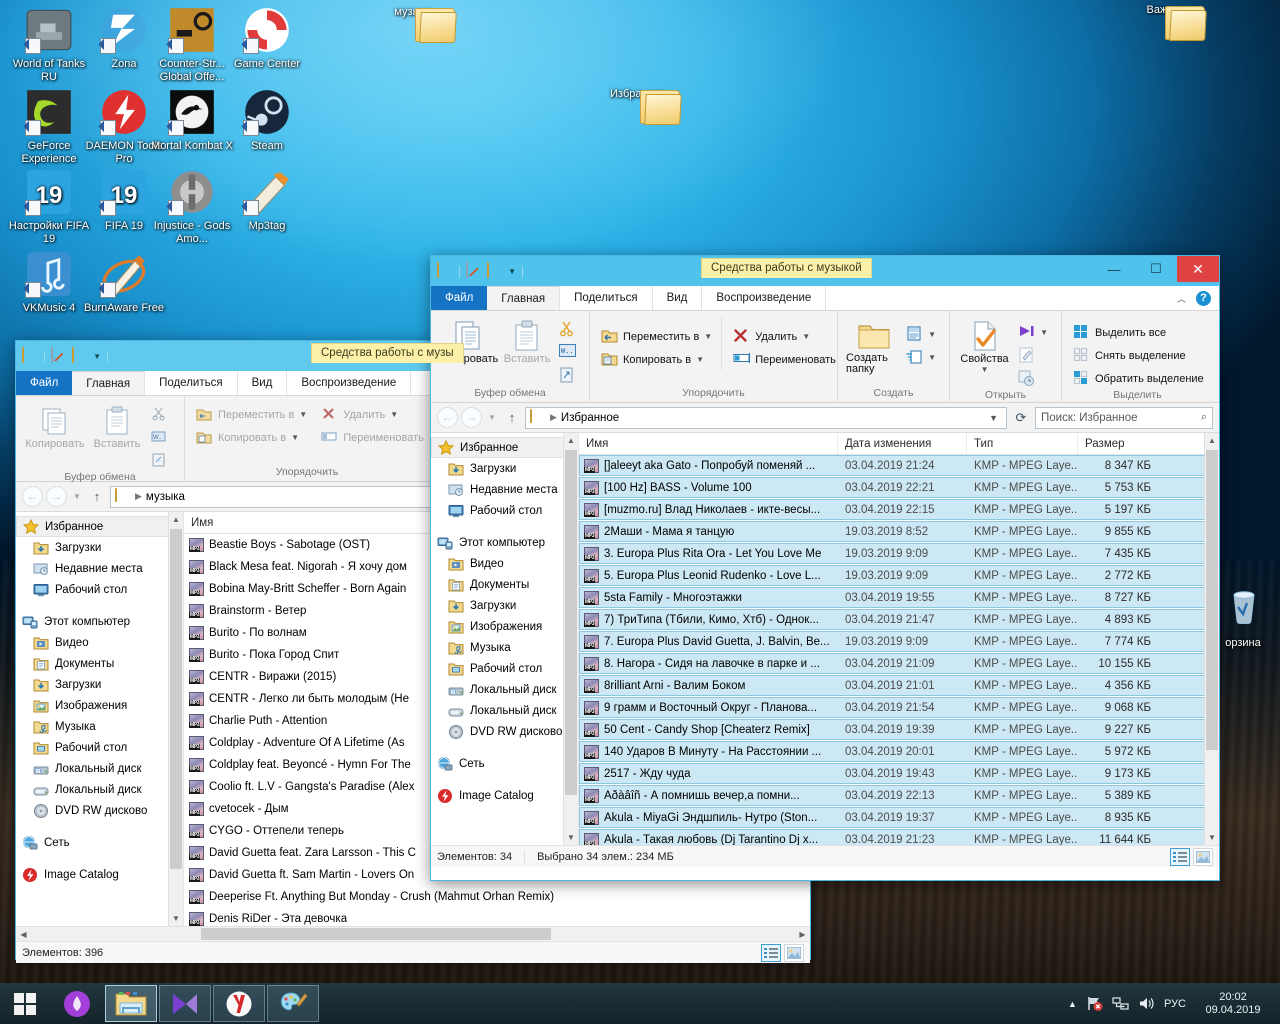  Describe the element at coordinates (993, 418) in the screenshot. I see `breadcrumb-dropdown-icon: ▼` at that location.